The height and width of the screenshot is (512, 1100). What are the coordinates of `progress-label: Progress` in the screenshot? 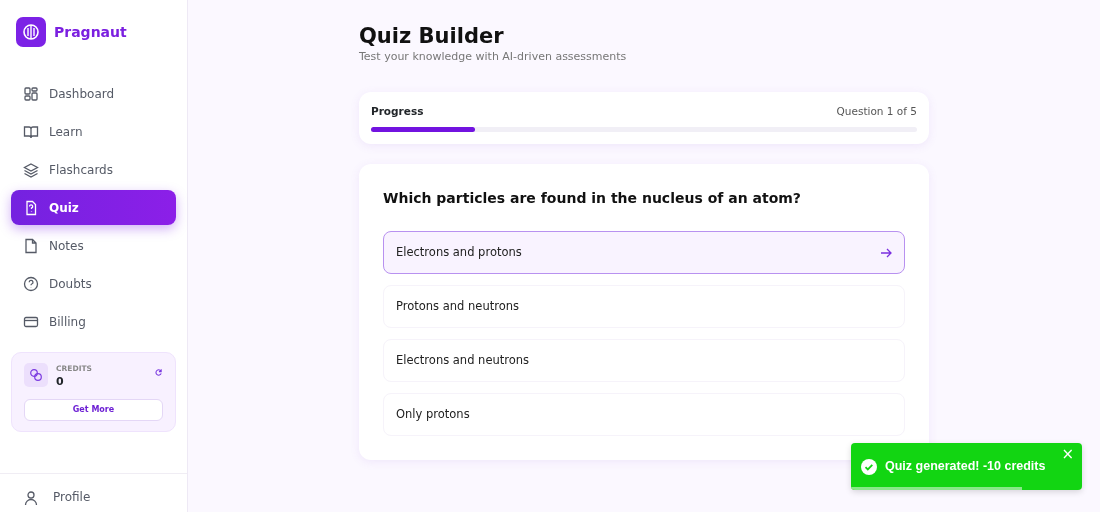 It's located at (397, 111).